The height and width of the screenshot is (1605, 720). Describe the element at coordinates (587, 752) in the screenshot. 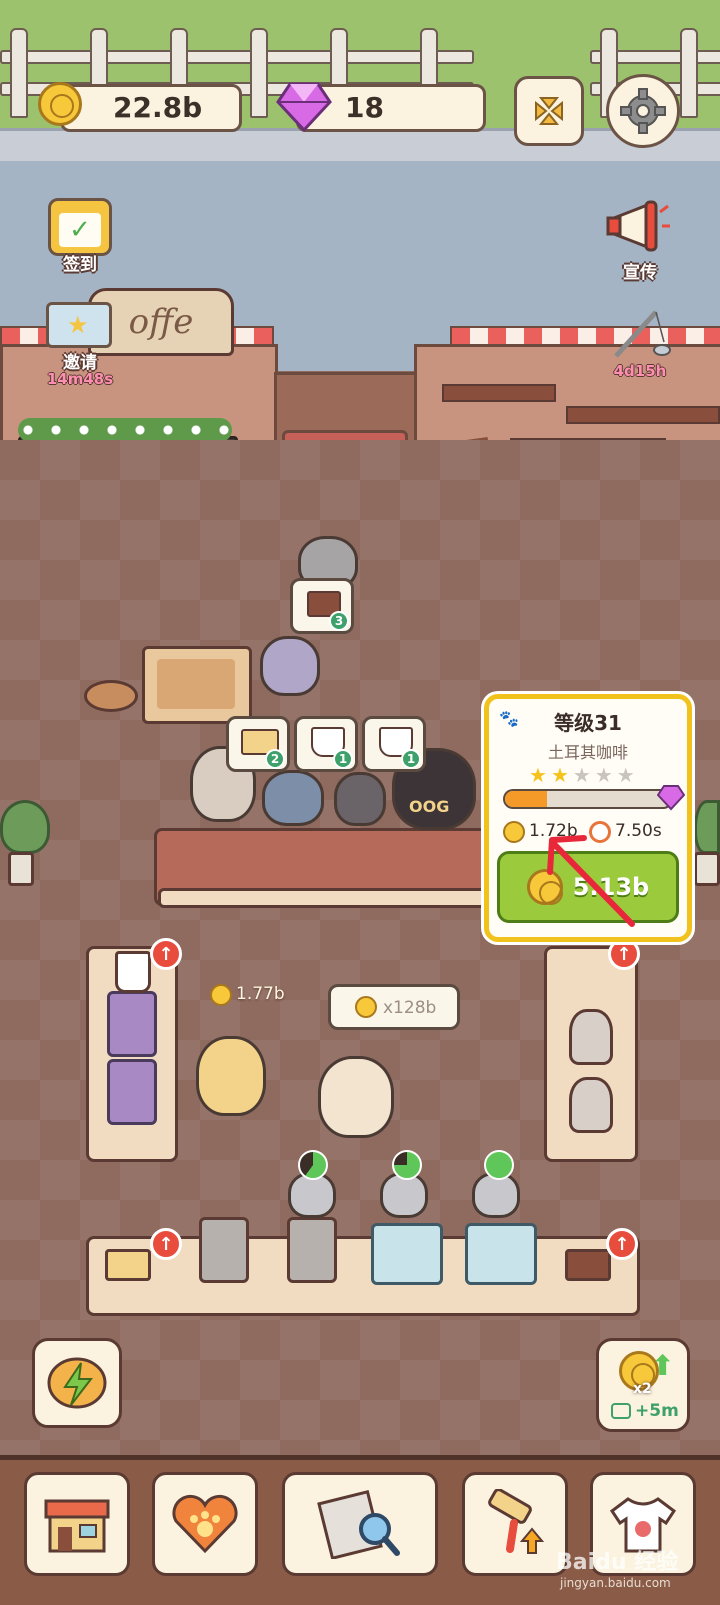

I see `station-name: 土耳其咖啡` at that location.